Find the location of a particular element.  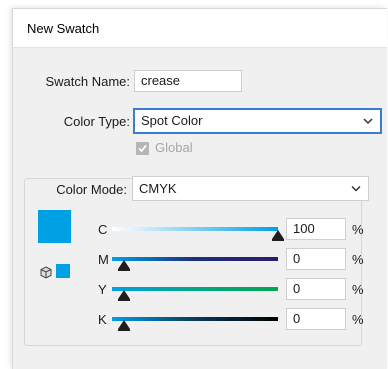

black-input: 0 is located at coordinates (316, 319).